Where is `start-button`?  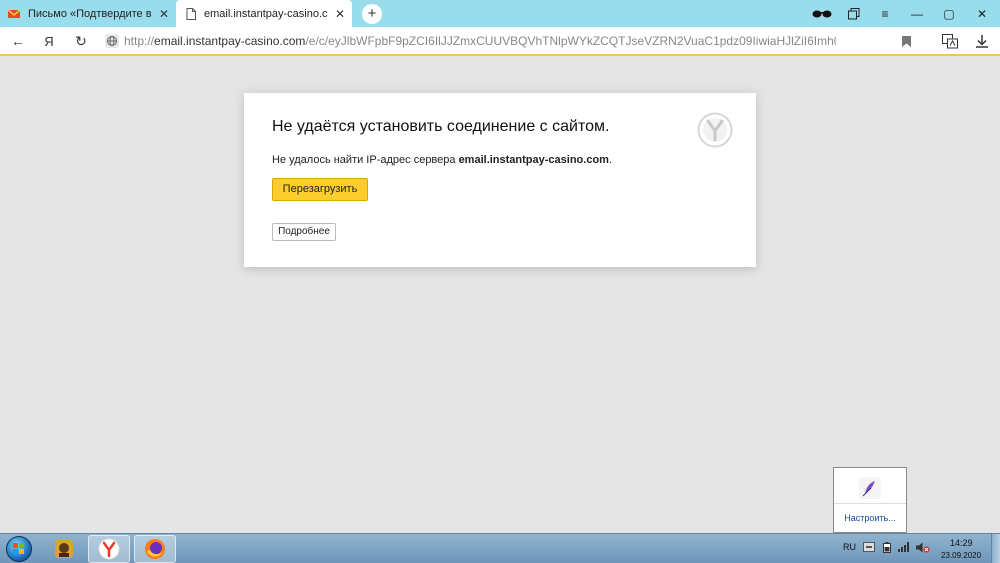 start-button is located at coordinates (19, 549).